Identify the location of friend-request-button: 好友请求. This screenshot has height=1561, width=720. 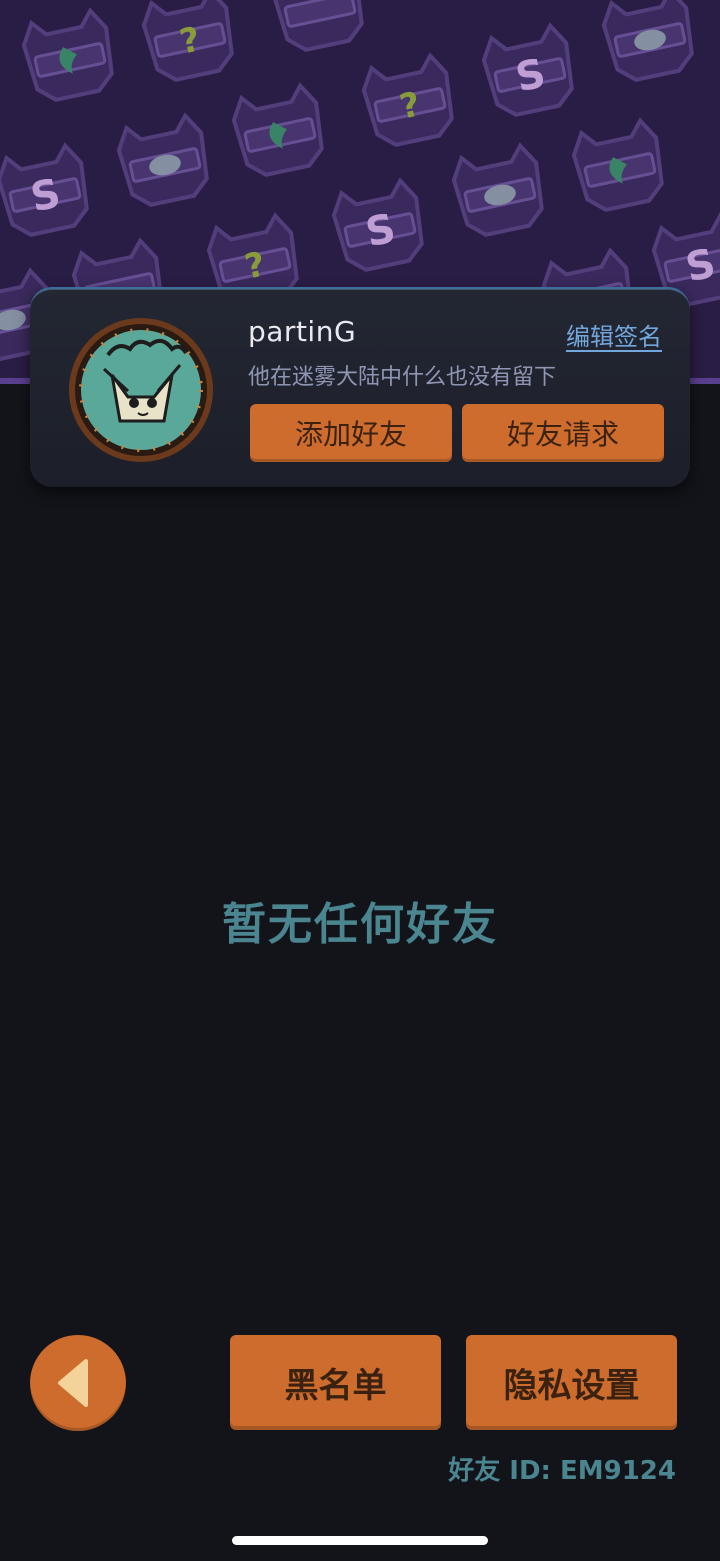
(563, 433).